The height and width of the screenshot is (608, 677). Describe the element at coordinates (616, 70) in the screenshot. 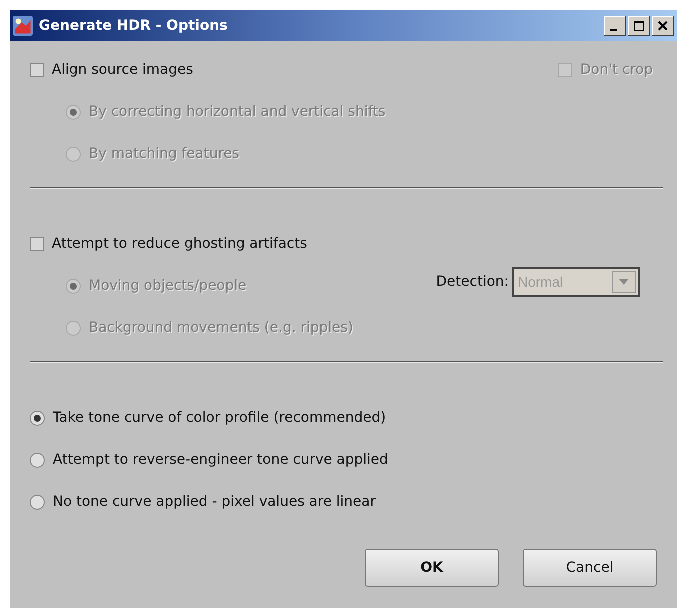

I see `checkbox-label: Don't crop` at that location.